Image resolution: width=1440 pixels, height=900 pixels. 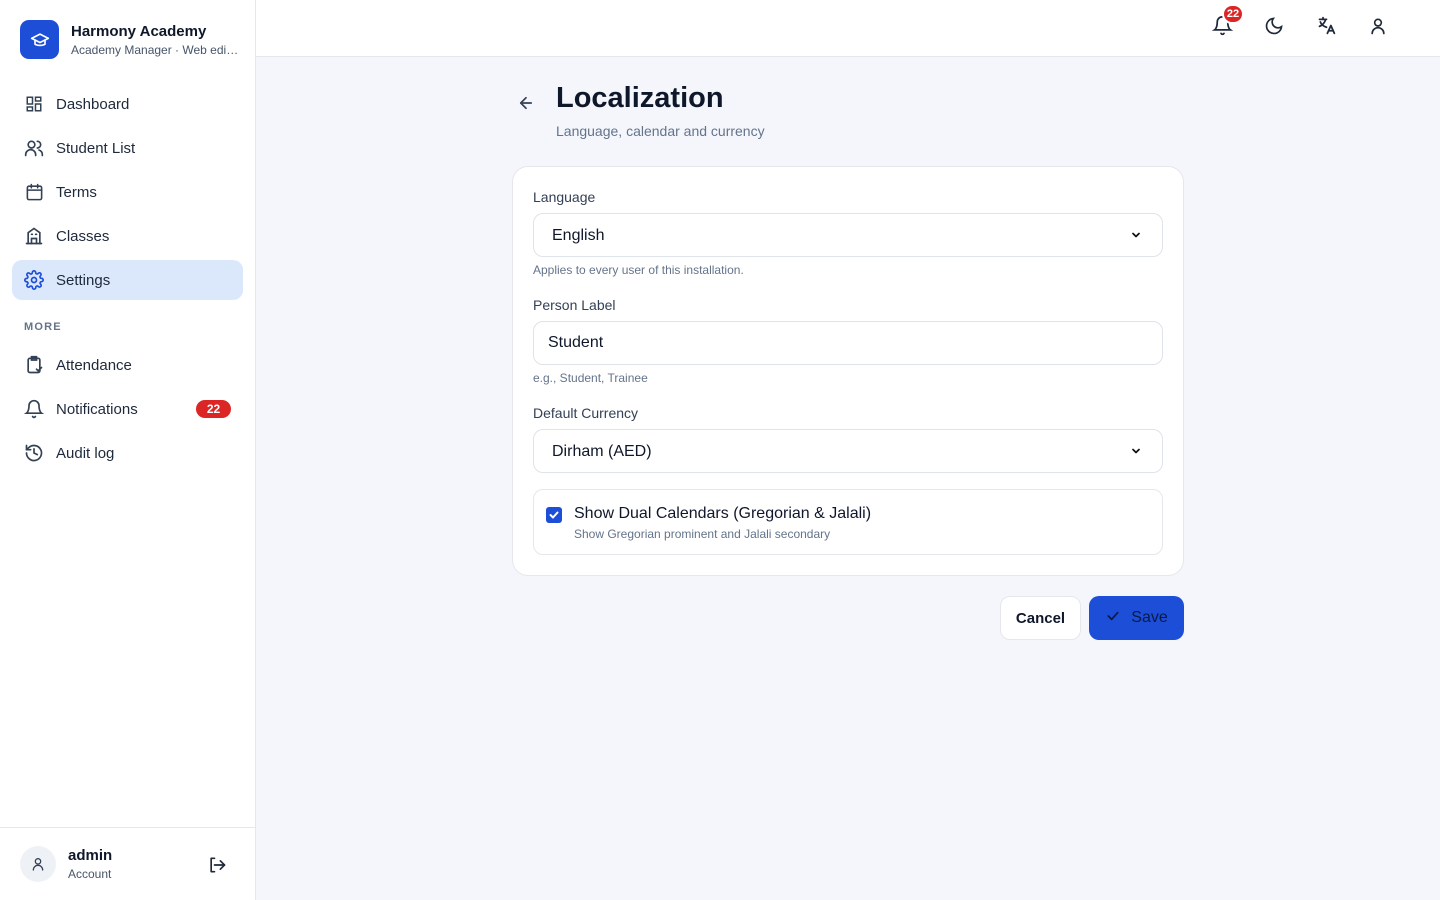 I want to click on bell-icon, so click(x=34, y=409).